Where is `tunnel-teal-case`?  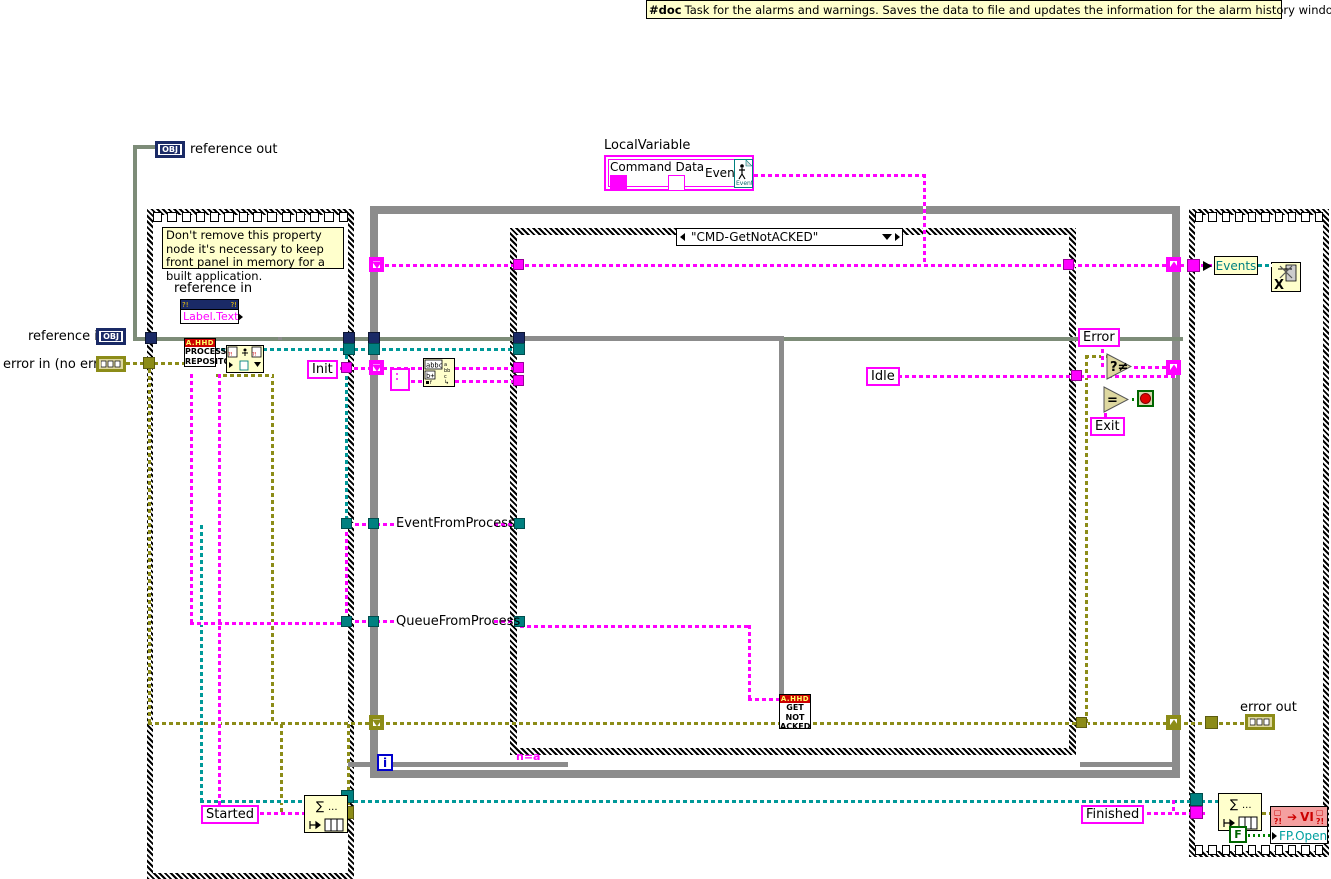 tunnel-teal-case is located at coordinates (519, 349).